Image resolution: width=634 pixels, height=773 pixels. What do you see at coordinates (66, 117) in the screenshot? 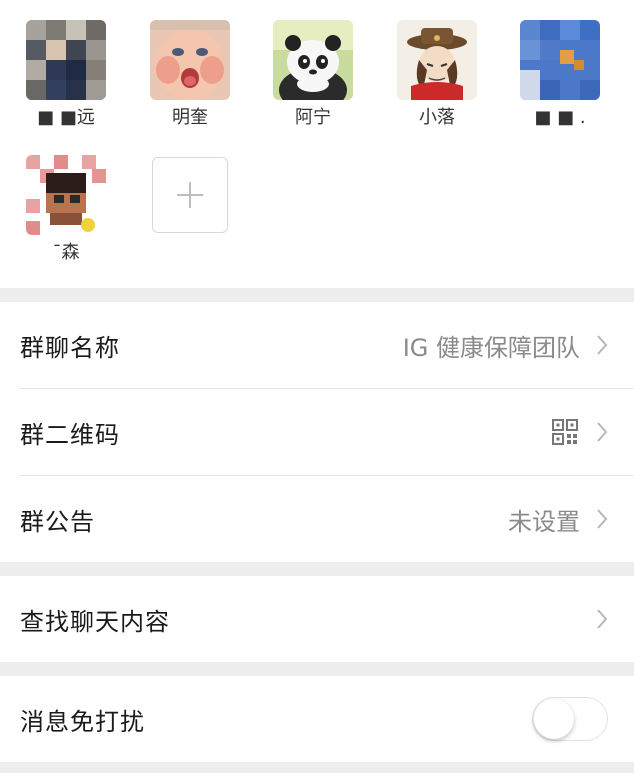
I see `member-name: ■ ■远` at bounding box center [66, 117].